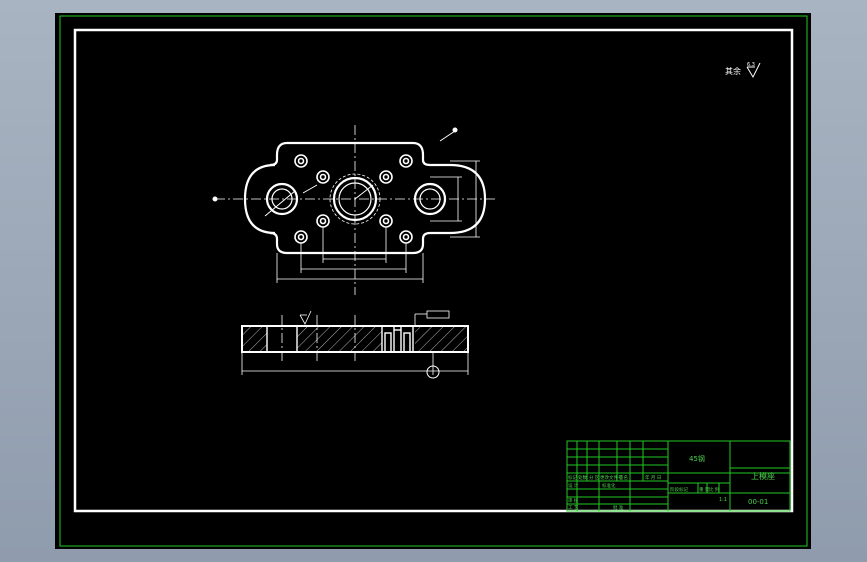  I want to click on plan-view, so click(353, 210).